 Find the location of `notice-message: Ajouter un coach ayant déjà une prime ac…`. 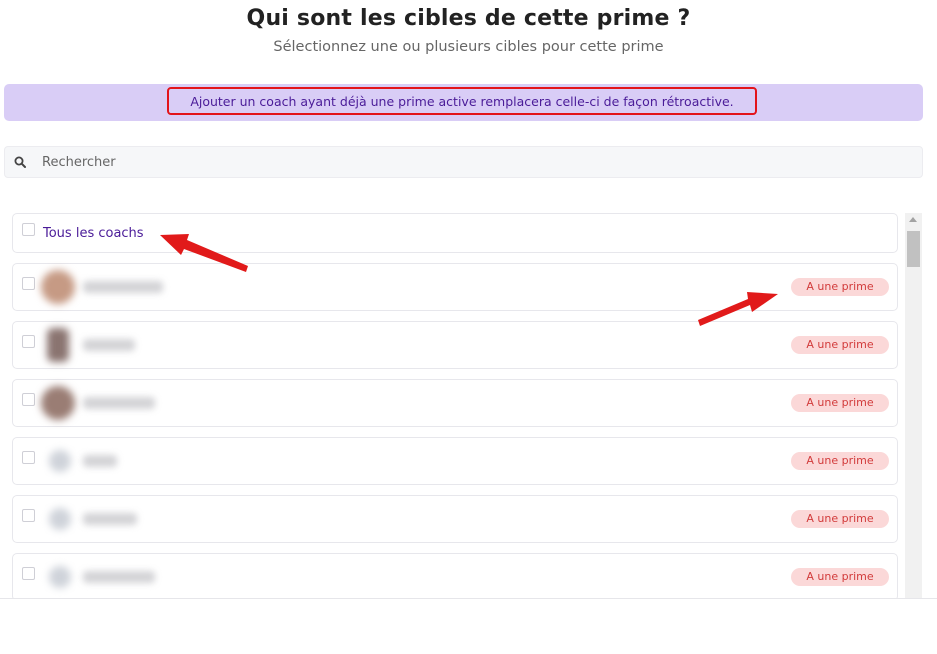

notice-message: Ajouter un coach ayant déjà une prime ac… is located at coordinates (462, 101).